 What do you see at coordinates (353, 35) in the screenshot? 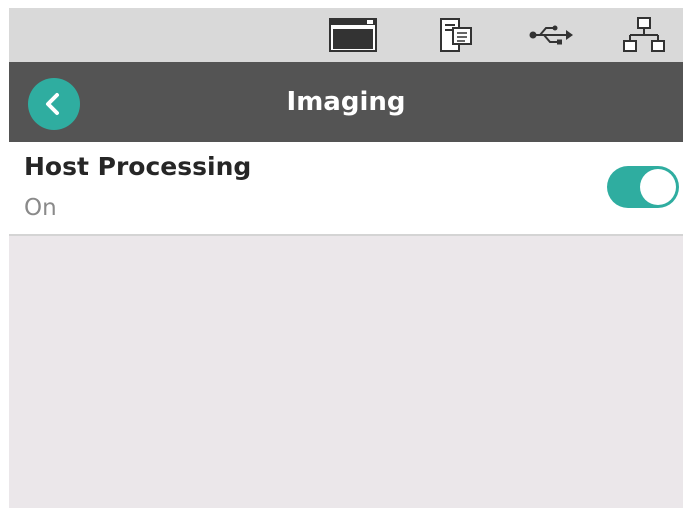
I see `scanner-display-icon` at bounding box center [353, 35].